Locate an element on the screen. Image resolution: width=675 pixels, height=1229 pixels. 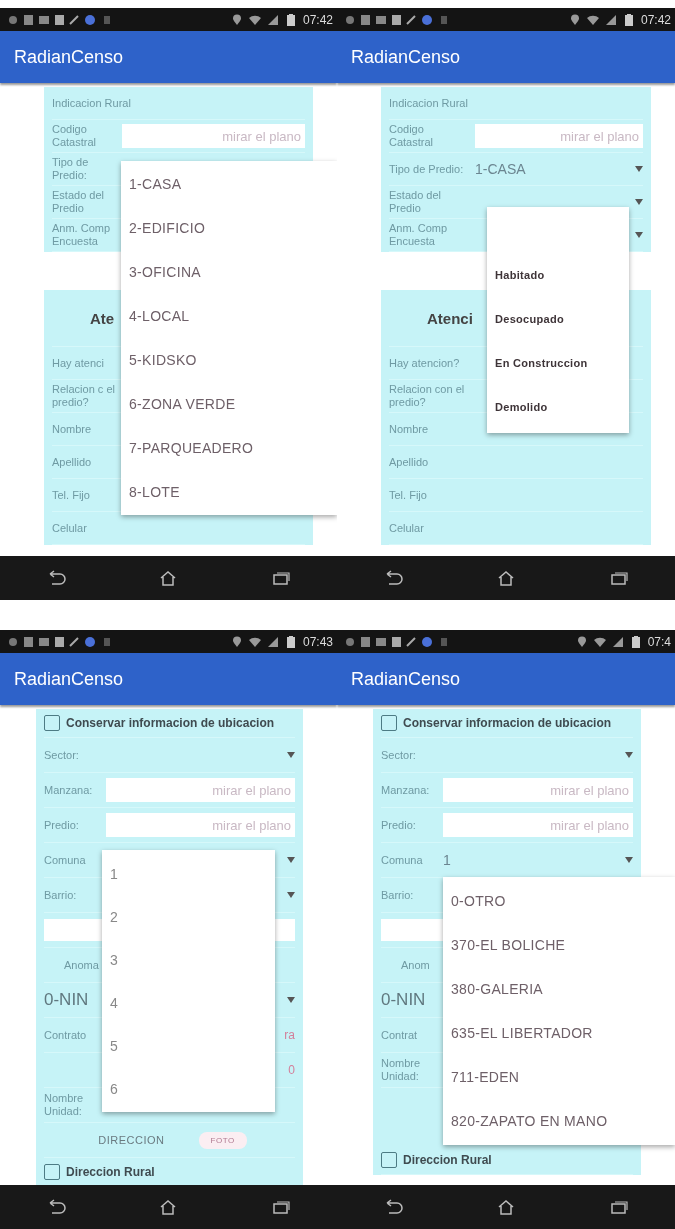
field-label: Contrato is located at coordinates (66, 1035).